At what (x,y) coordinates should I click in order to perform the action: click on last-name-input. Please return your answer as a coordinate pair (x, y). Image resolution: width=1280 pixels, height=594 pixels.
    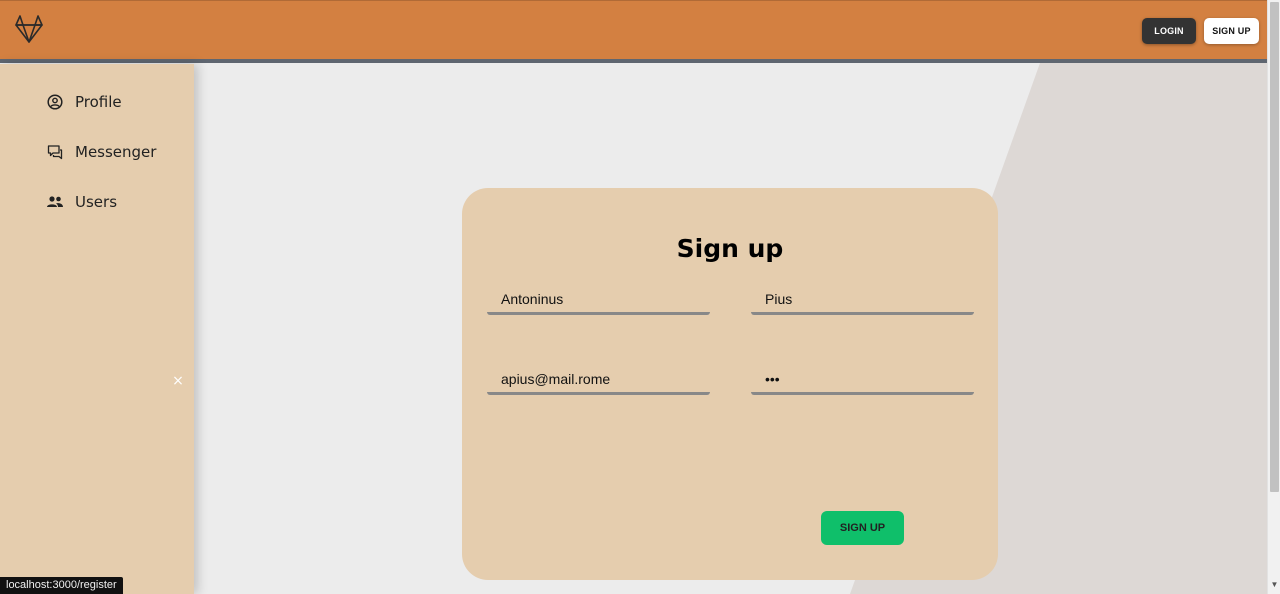
    Looking at the image, I should click on (862, 298).